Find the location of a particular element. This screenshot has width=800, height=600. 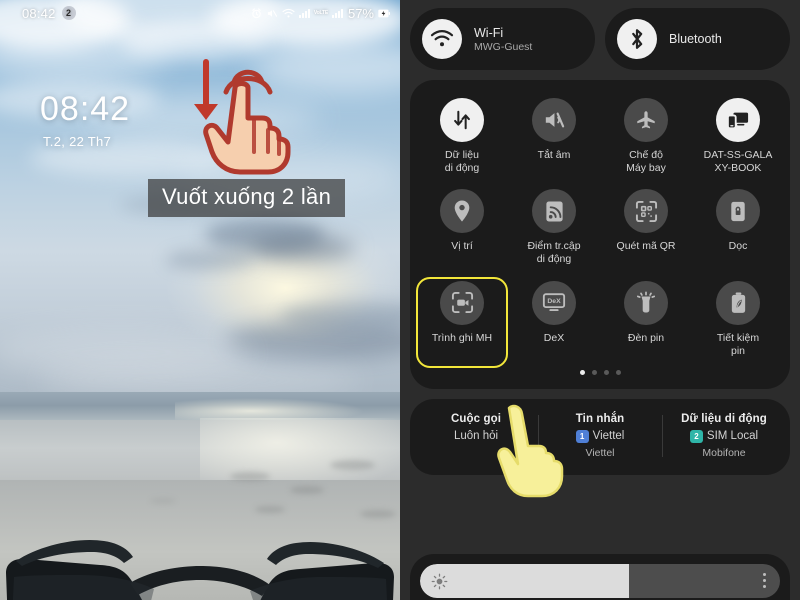

bluetooth-pill-text: Bluetooth is located at coordinates (695, 39).